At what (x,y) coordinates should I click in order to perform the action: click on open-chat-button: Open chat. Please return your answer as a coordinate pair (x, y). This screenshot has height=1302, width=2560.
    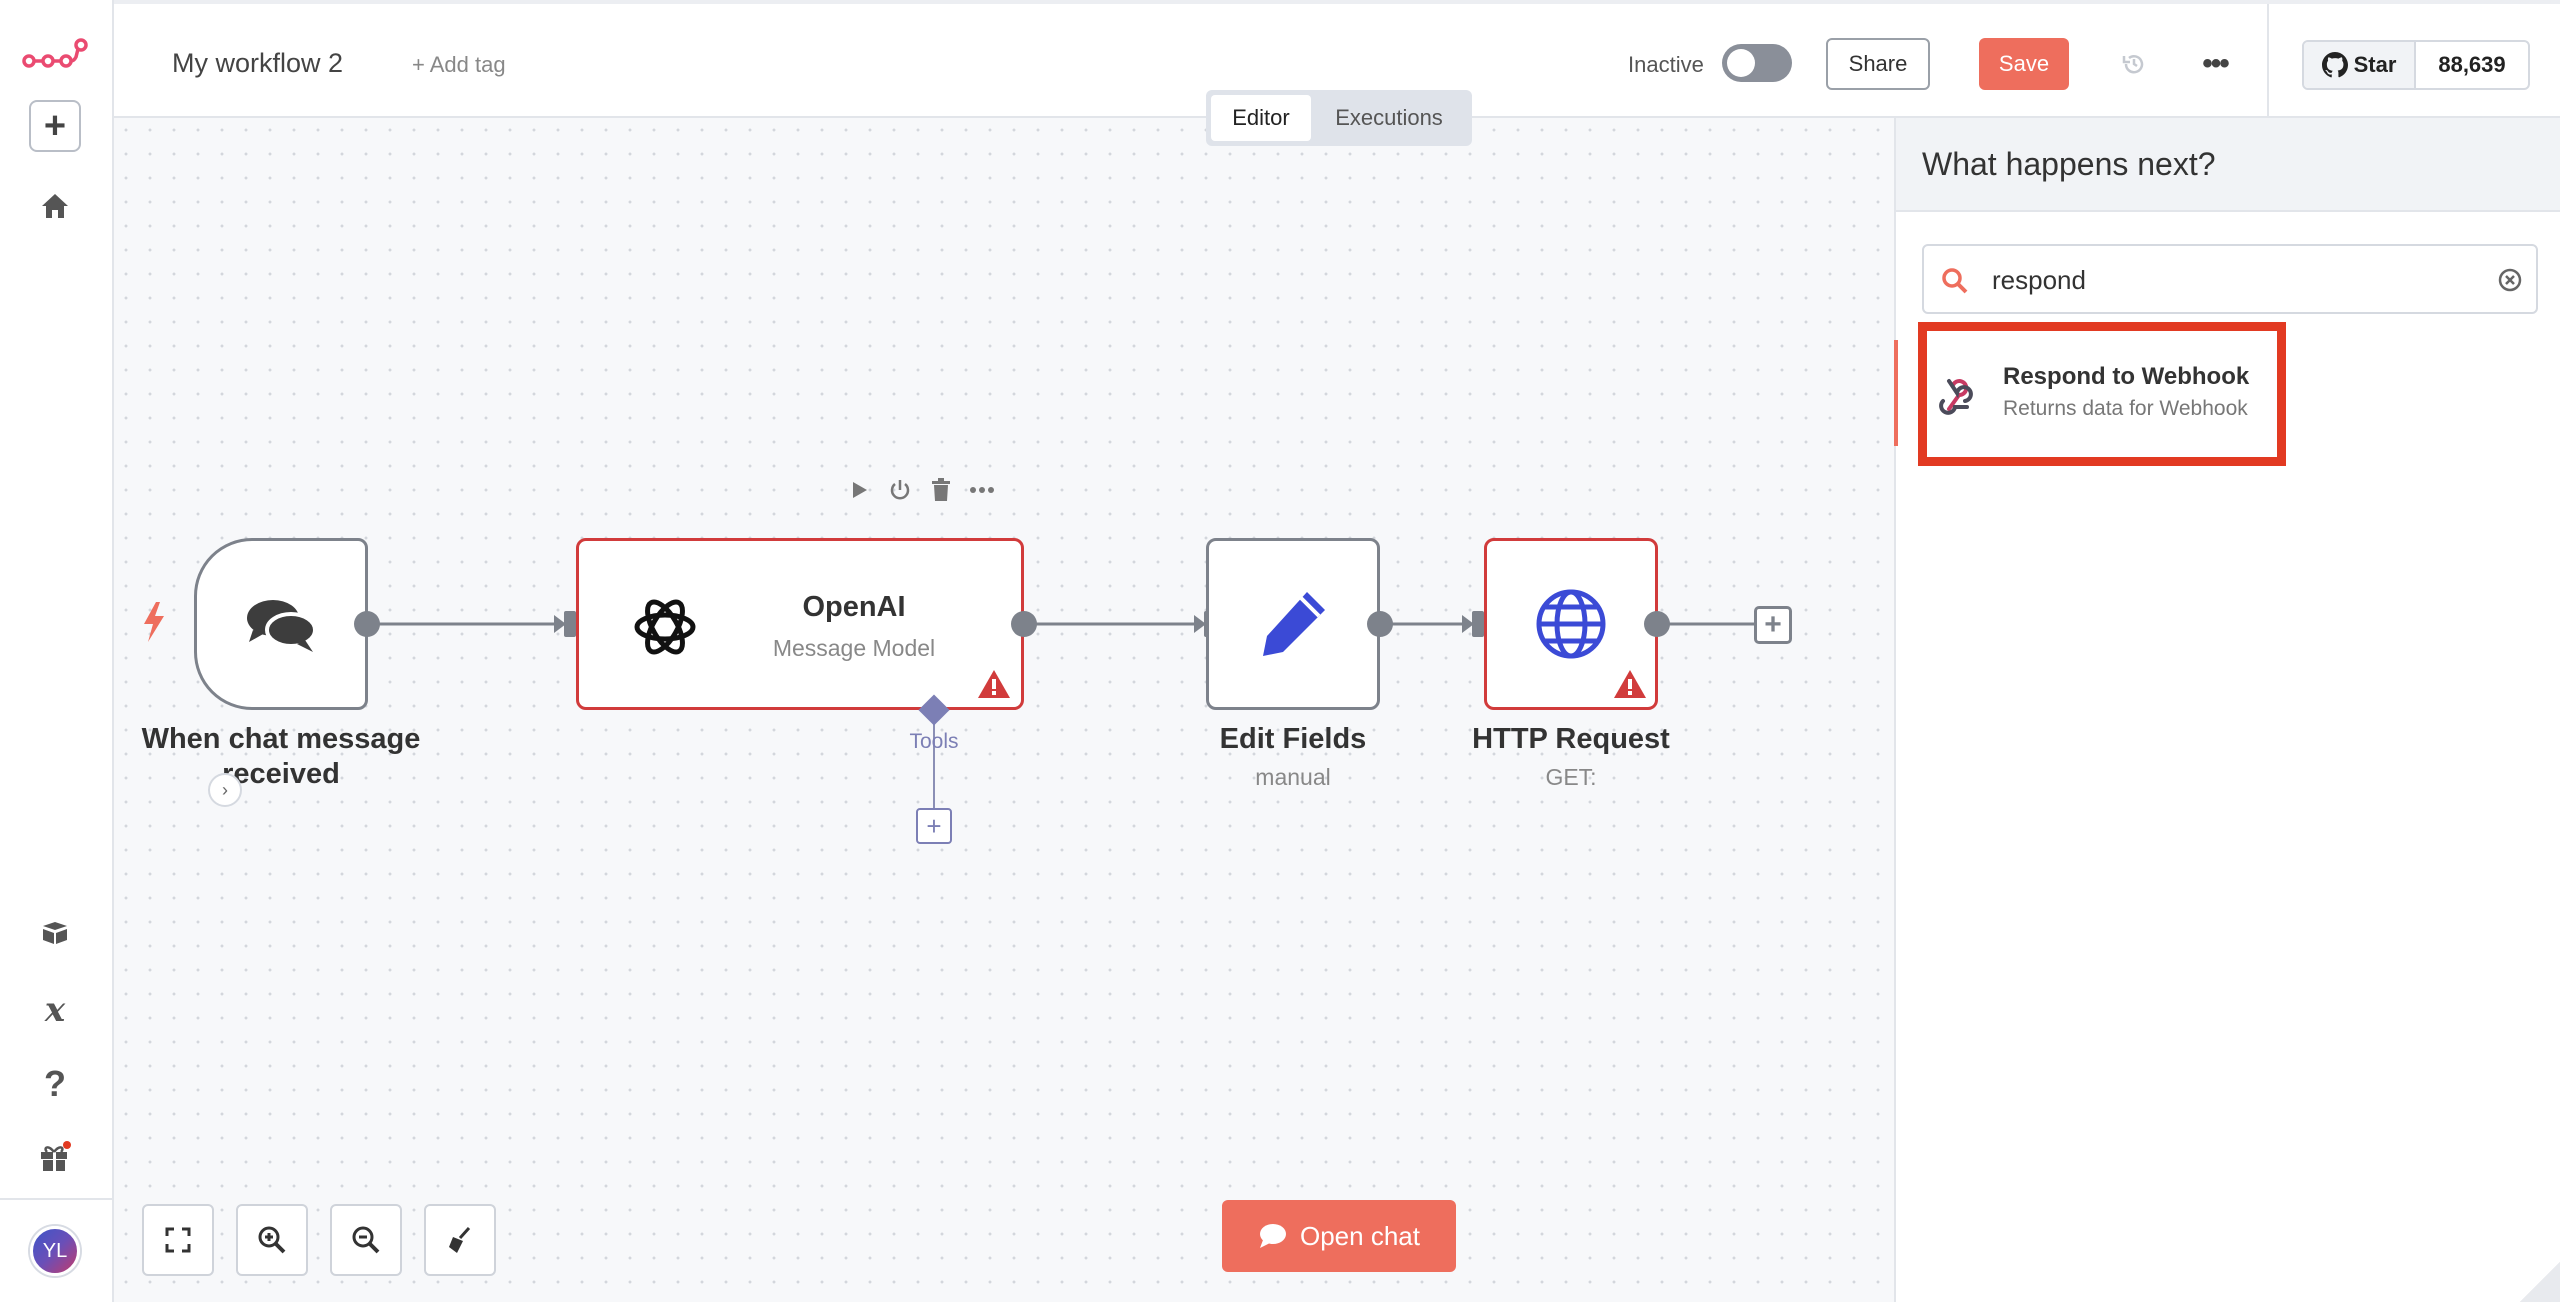
    Looking at the image, I should click on (1339, 1236).